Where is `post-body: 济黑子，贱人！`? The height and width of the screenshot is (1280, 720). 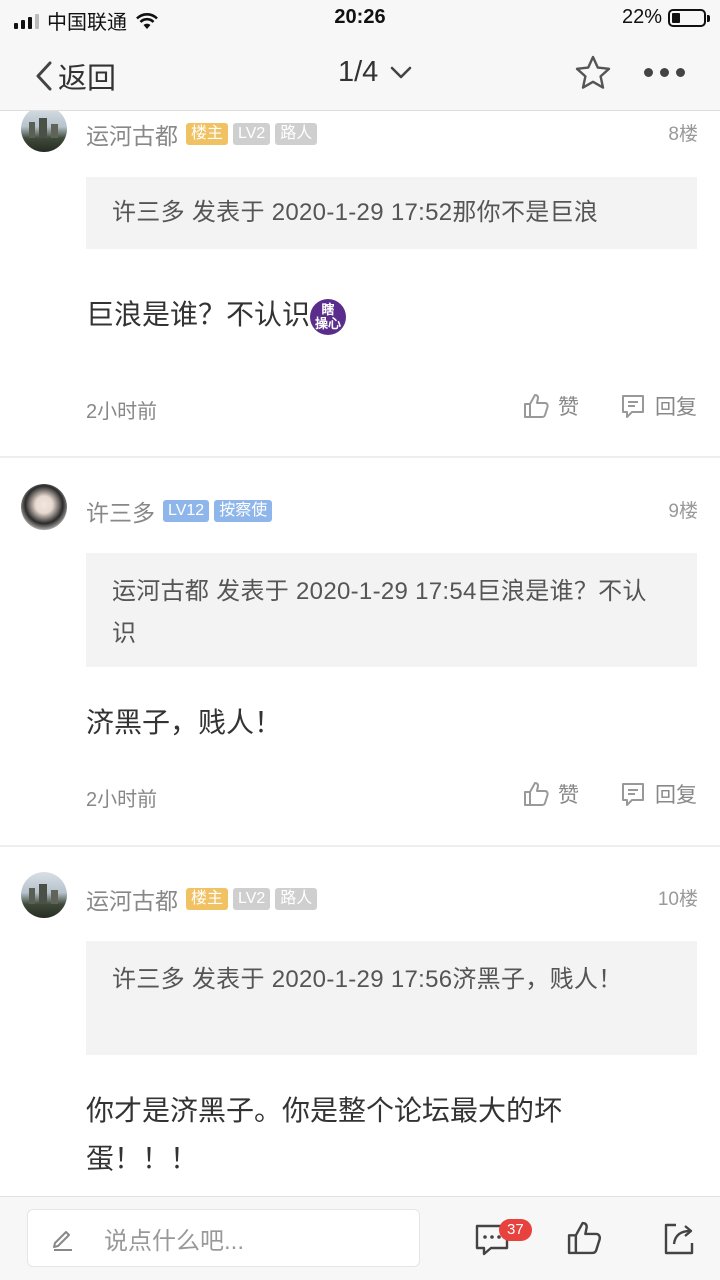 post-body: 济黑子，贱人！ is located at coordinates (184, 722).